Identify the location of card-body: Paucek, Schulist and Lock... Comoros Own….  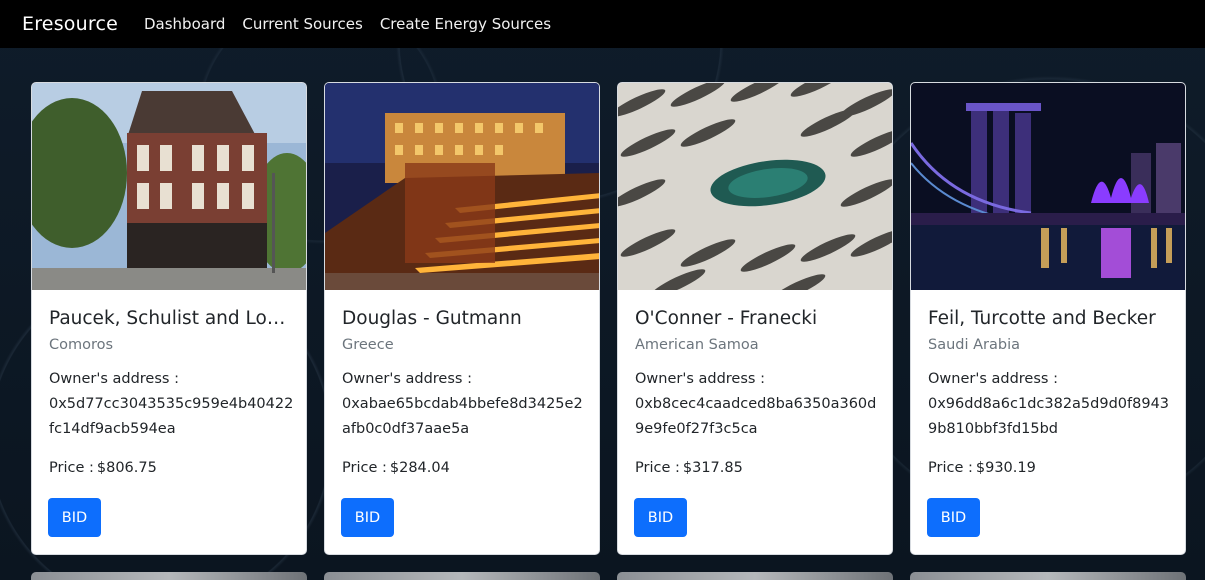
(169, 384).